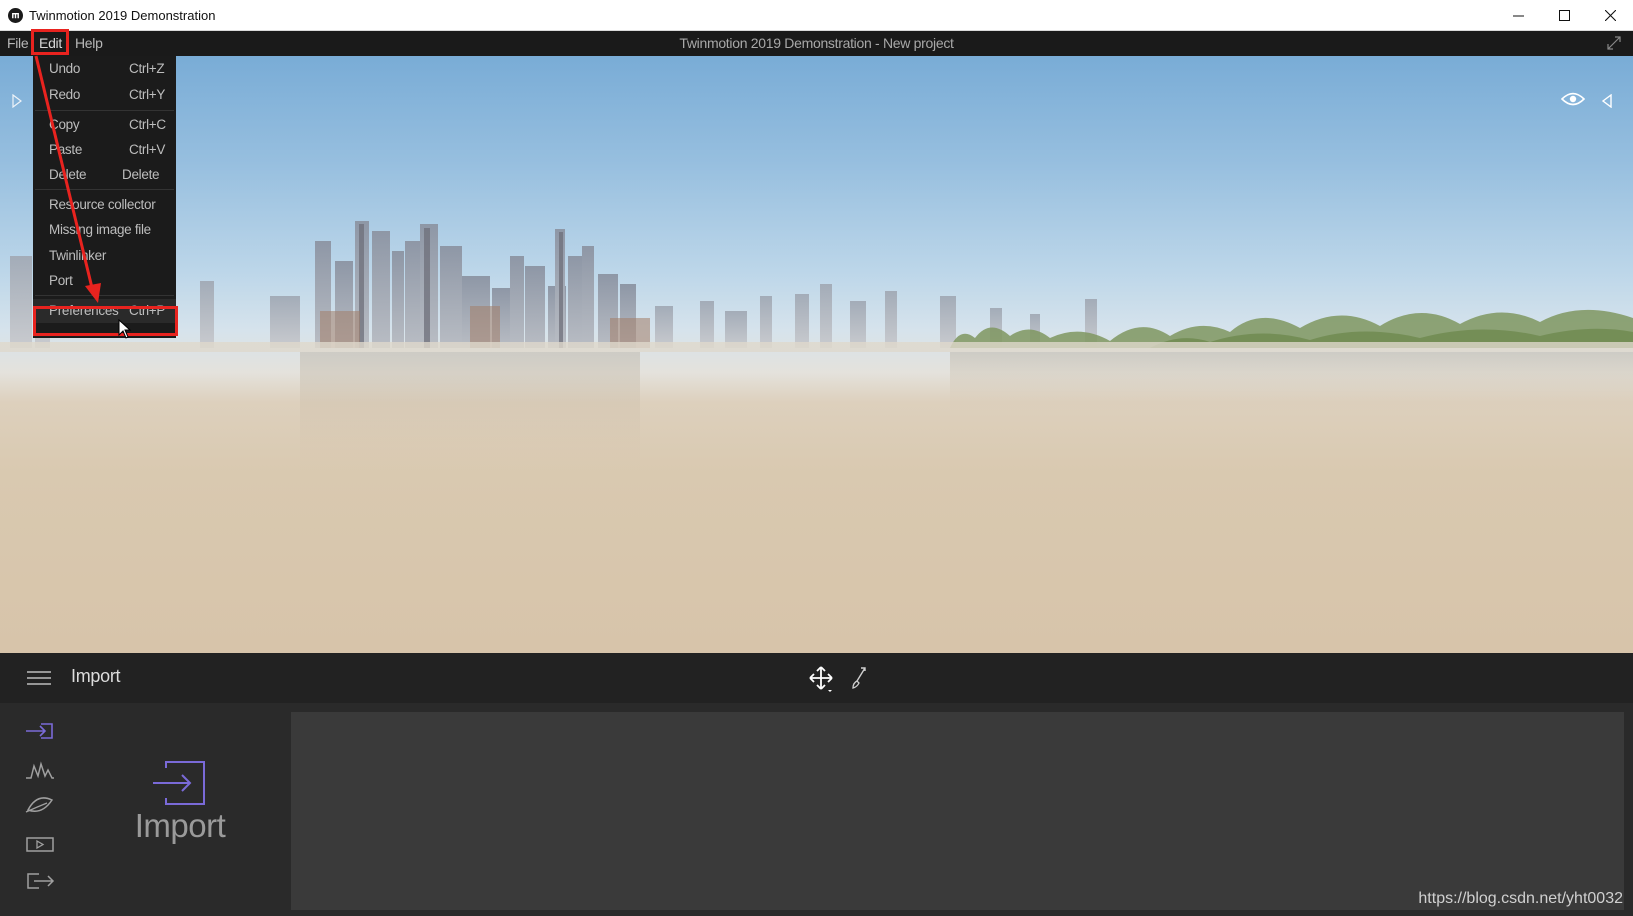  What do you see at coordinates (816, 15) in the screenshot?
I see `window-title-bar: Twinmotion 2019 Demonstration` at bounding box center [816, 15].